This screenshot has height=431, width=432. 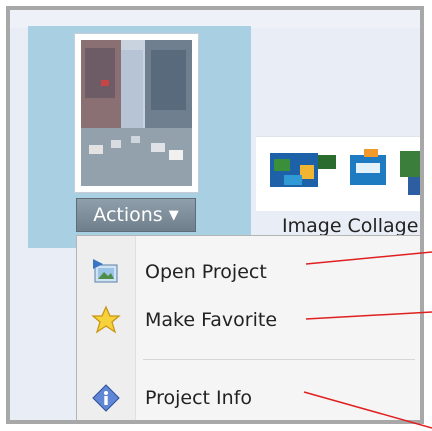 I want to click on menu-item-open-project: Open Project, so click(x=248, y=272).